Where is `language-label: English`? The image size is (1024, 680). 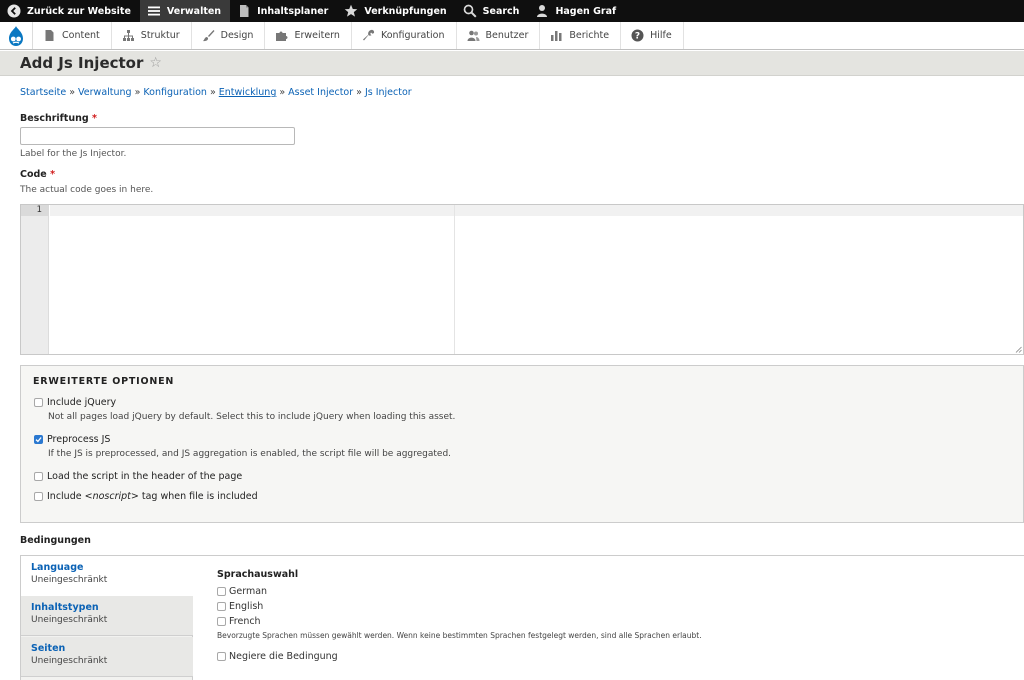
language-label: English is located at coordinates (246, 606).